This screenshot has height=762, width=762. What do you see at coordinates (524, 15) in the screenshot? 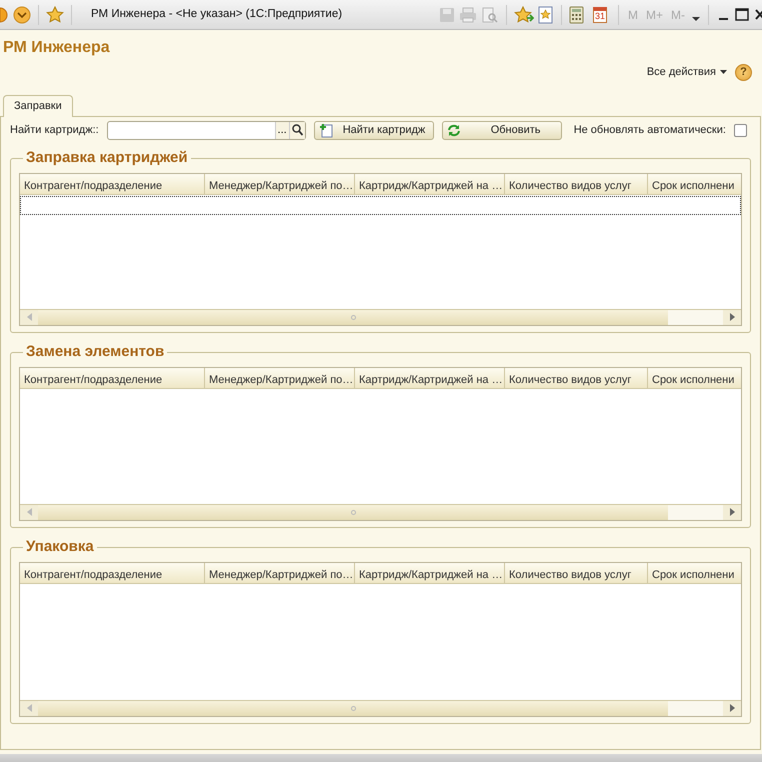
I see `star-add-icon` at bounding box center [524, 15].